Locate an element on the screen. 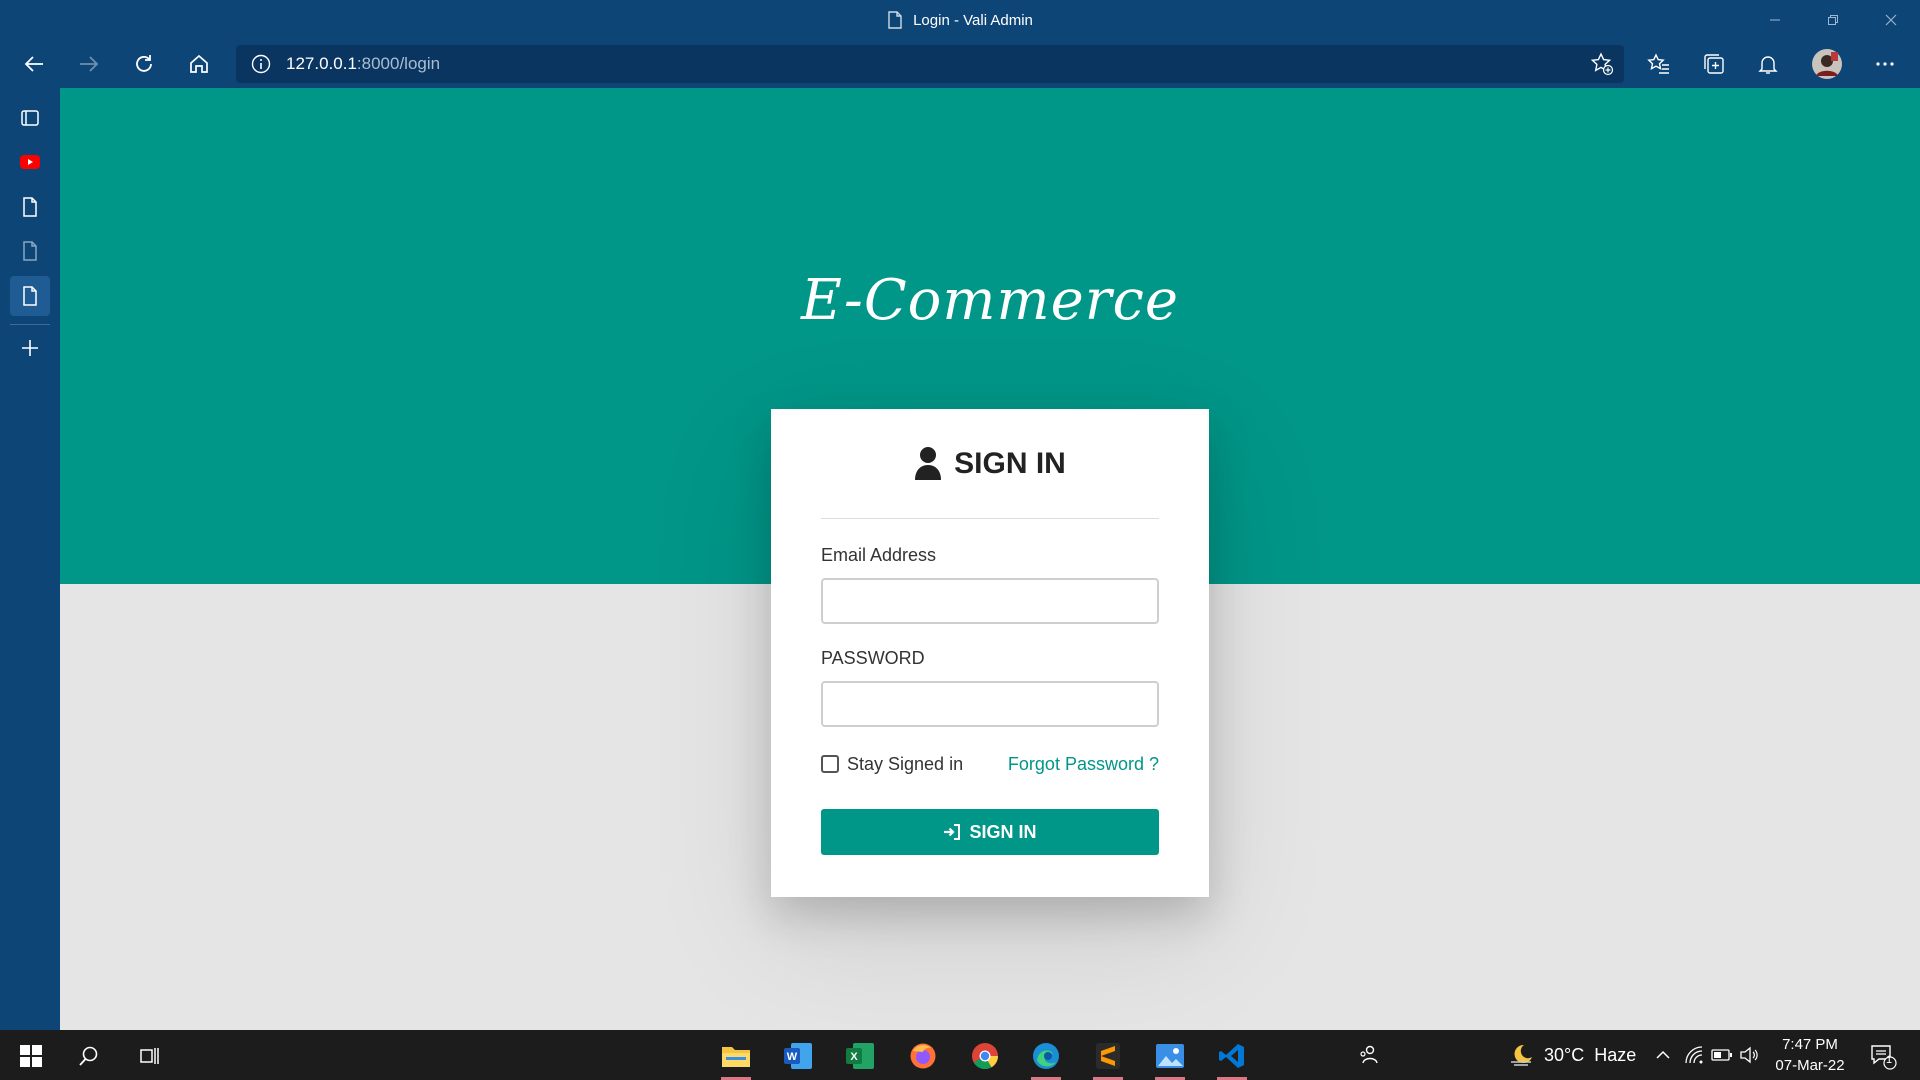 The image size is (1920, 1080). forward-button is located at coordinates (89, 64).